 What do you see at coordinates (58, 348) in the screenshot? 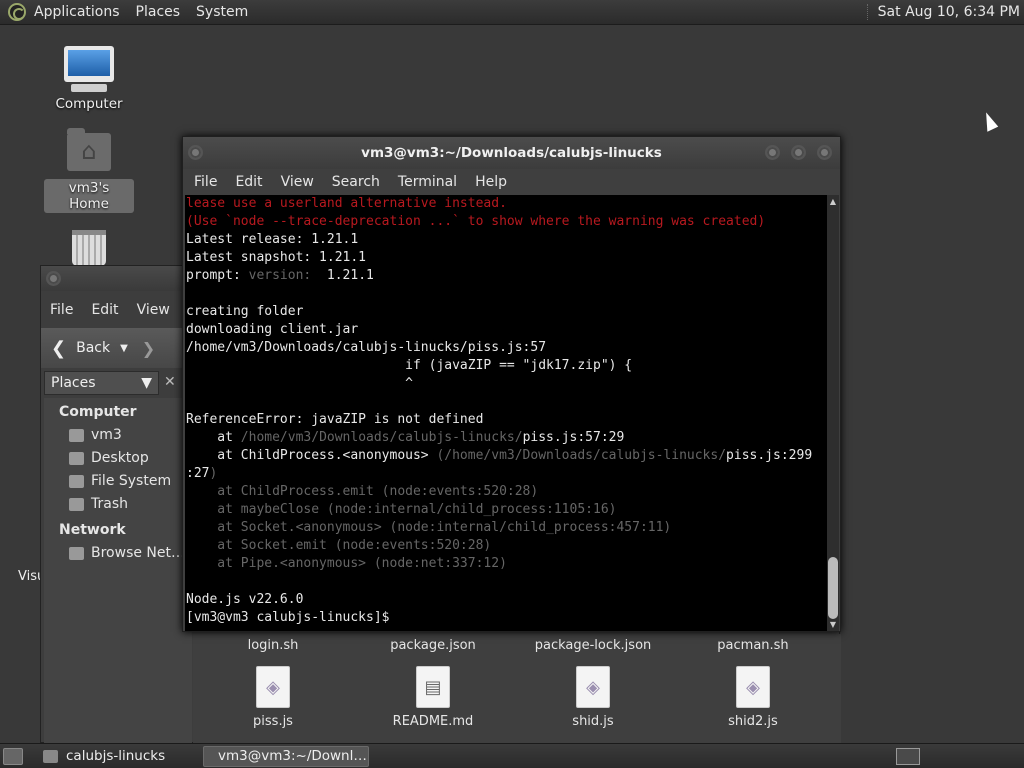
I see `back-arrow-icon: ❮` at bounding box center [58, 348].